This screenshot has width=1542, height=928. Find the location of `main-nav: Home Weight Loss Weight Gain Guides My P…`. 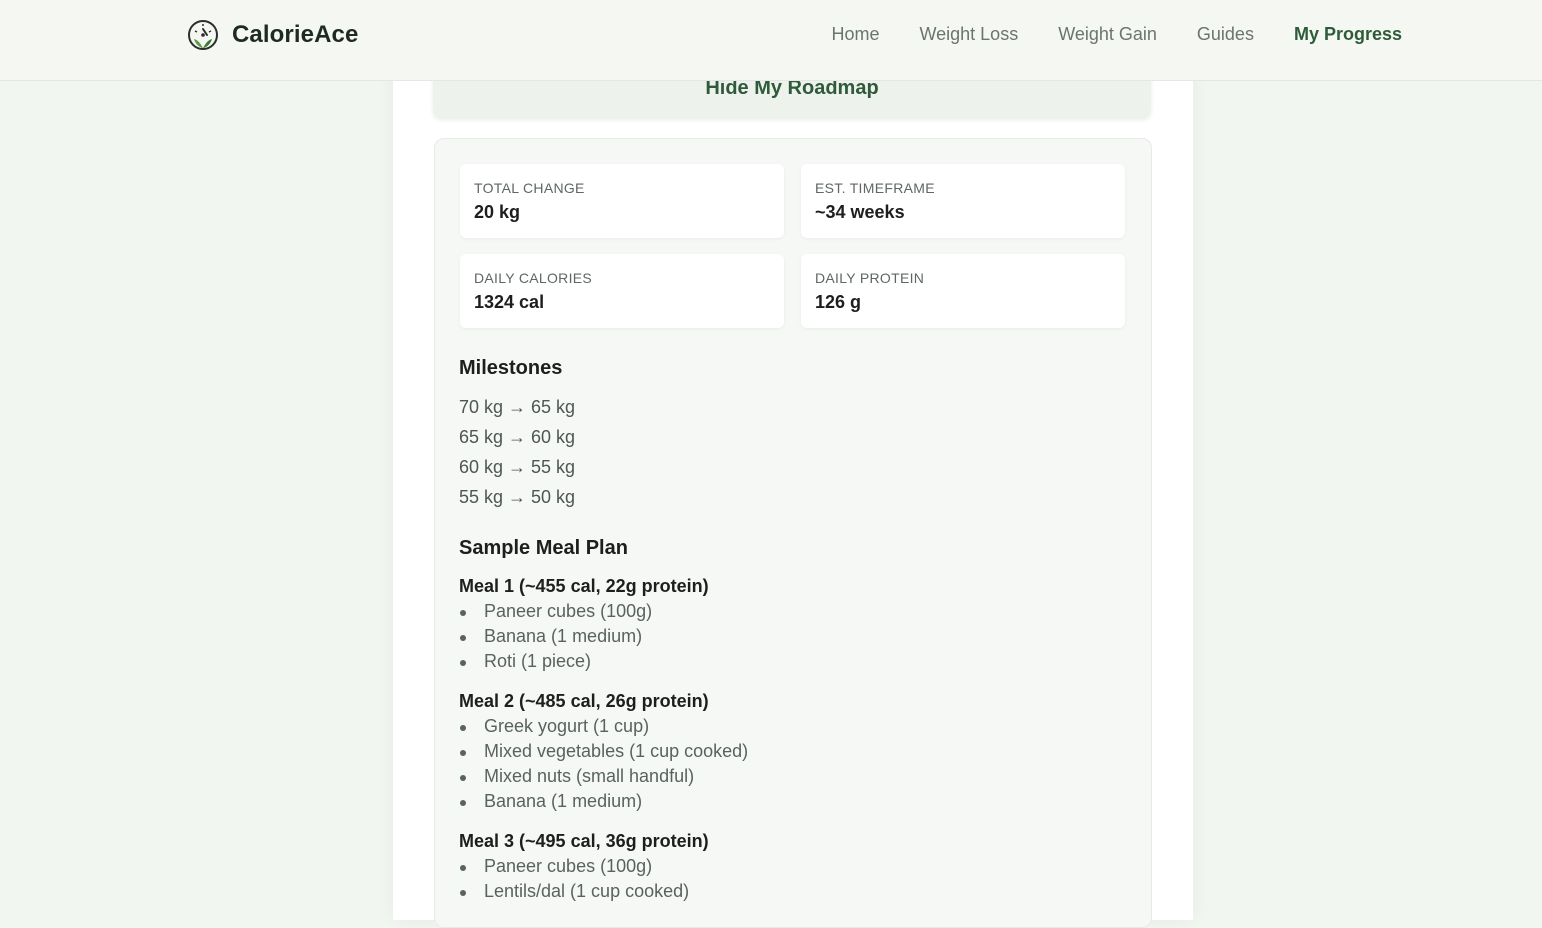

main-nav: Home Weight Loss Weight Gain Guides My P… is located at coordinates (1096, 34).